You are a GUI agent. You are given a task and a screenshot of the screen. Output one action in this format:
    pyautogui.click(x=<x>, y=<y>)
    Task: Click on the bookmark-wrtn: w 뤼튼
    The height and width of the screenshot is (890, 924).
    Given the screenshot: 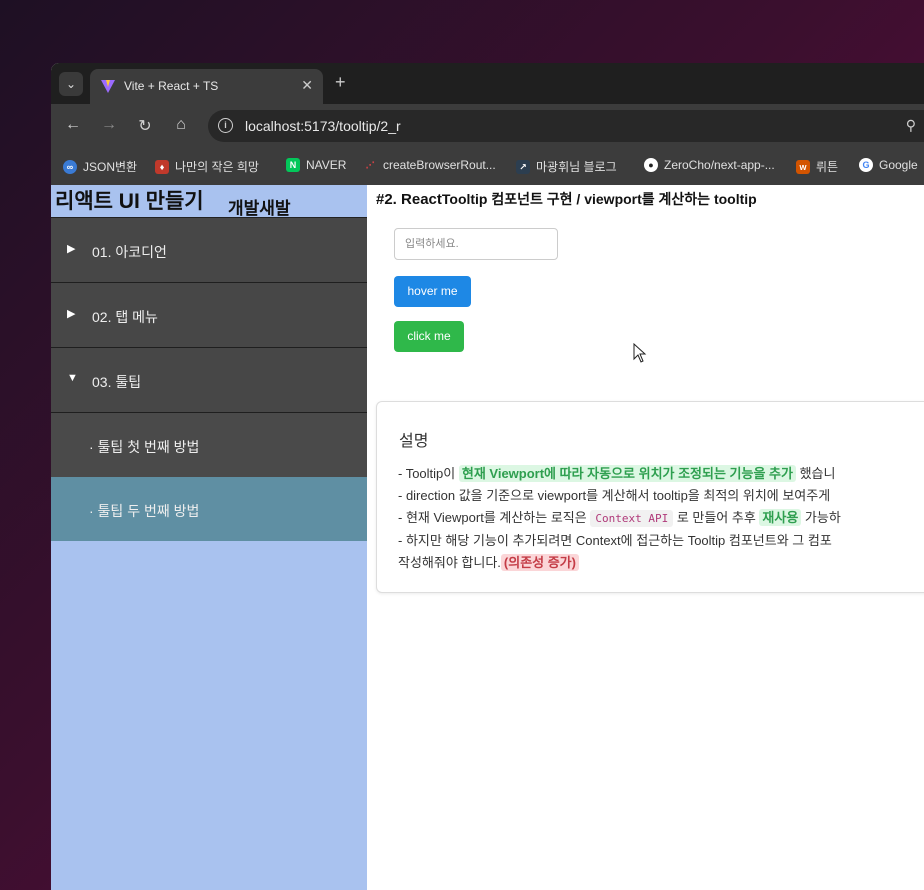 What is the action you would take?
    pyautogui.click(x=817, y=166)
    